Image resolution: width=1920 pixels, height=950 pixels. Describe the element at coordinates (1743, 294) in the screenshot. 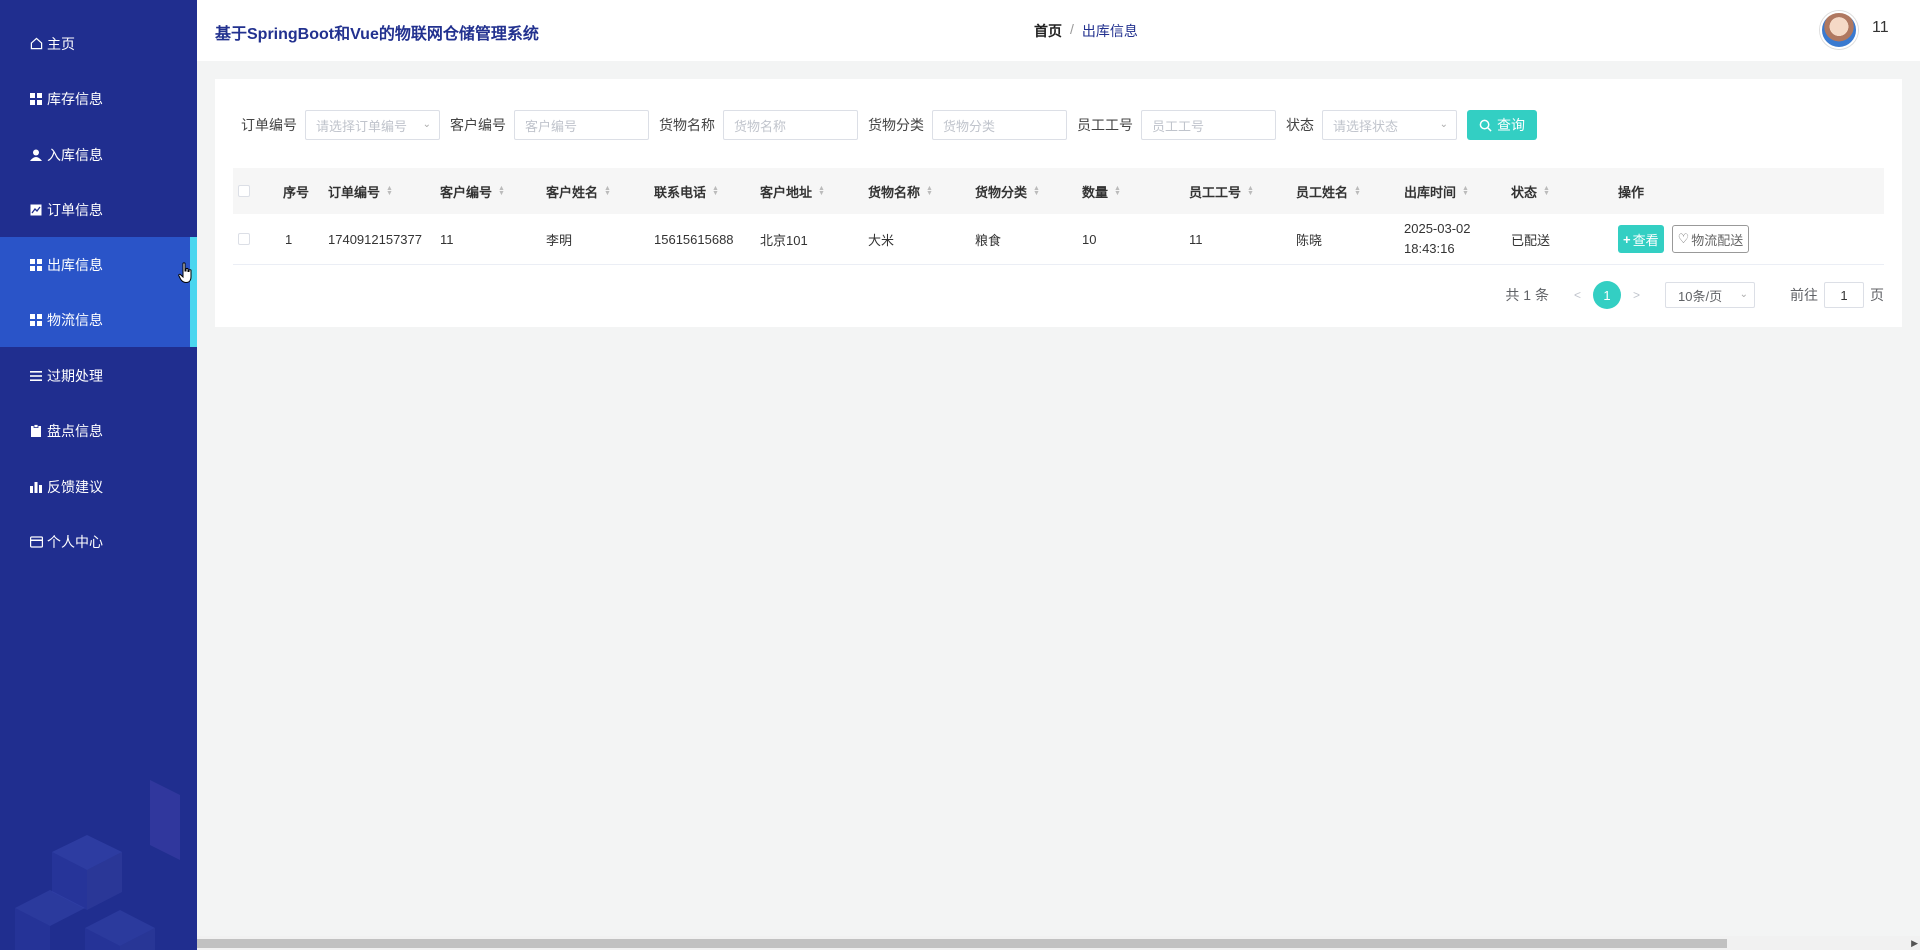

I see `chevron-down-icon: ⌄` at that location.